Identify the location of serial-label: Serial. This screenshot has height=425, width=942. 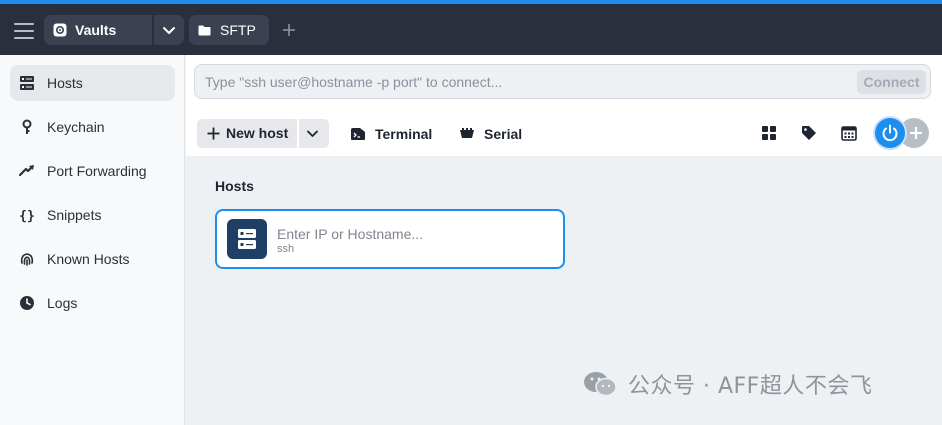
(503, 133).